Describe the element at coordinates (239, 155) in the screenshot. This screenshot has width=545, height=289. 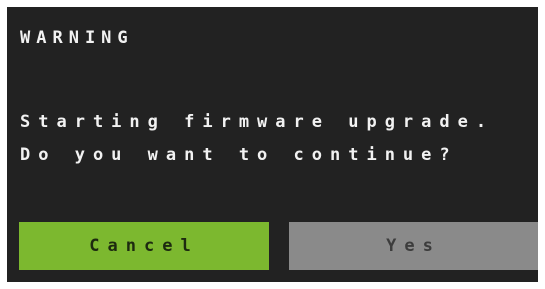
I see `message-line: Do you want to continue?` at that location.